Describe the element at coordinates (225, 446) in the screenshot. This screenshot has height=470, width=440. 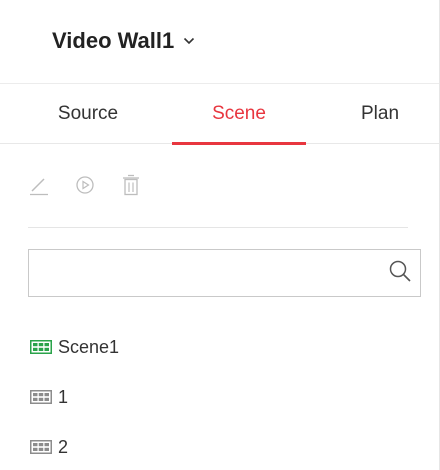
I see `scene-item-2: 2` at that location.